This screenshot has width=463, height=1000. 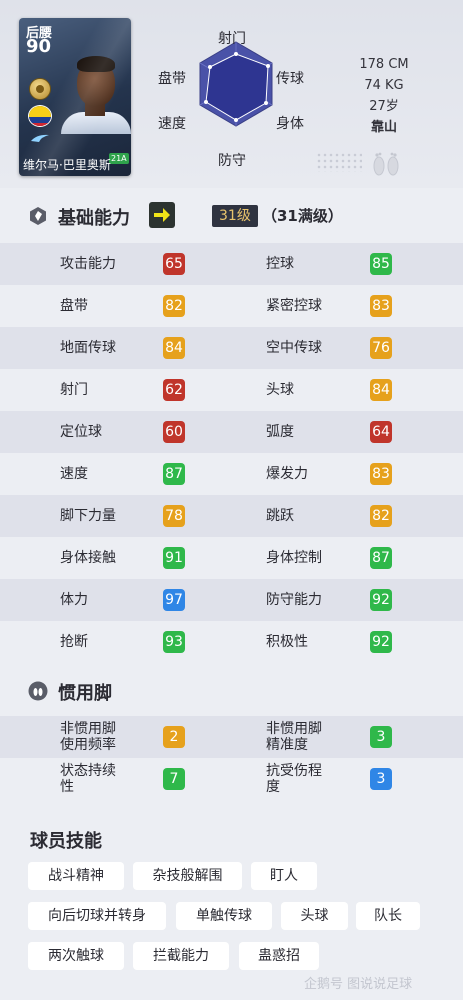 I want to click on ability-icon, so click(x=38, y=216).